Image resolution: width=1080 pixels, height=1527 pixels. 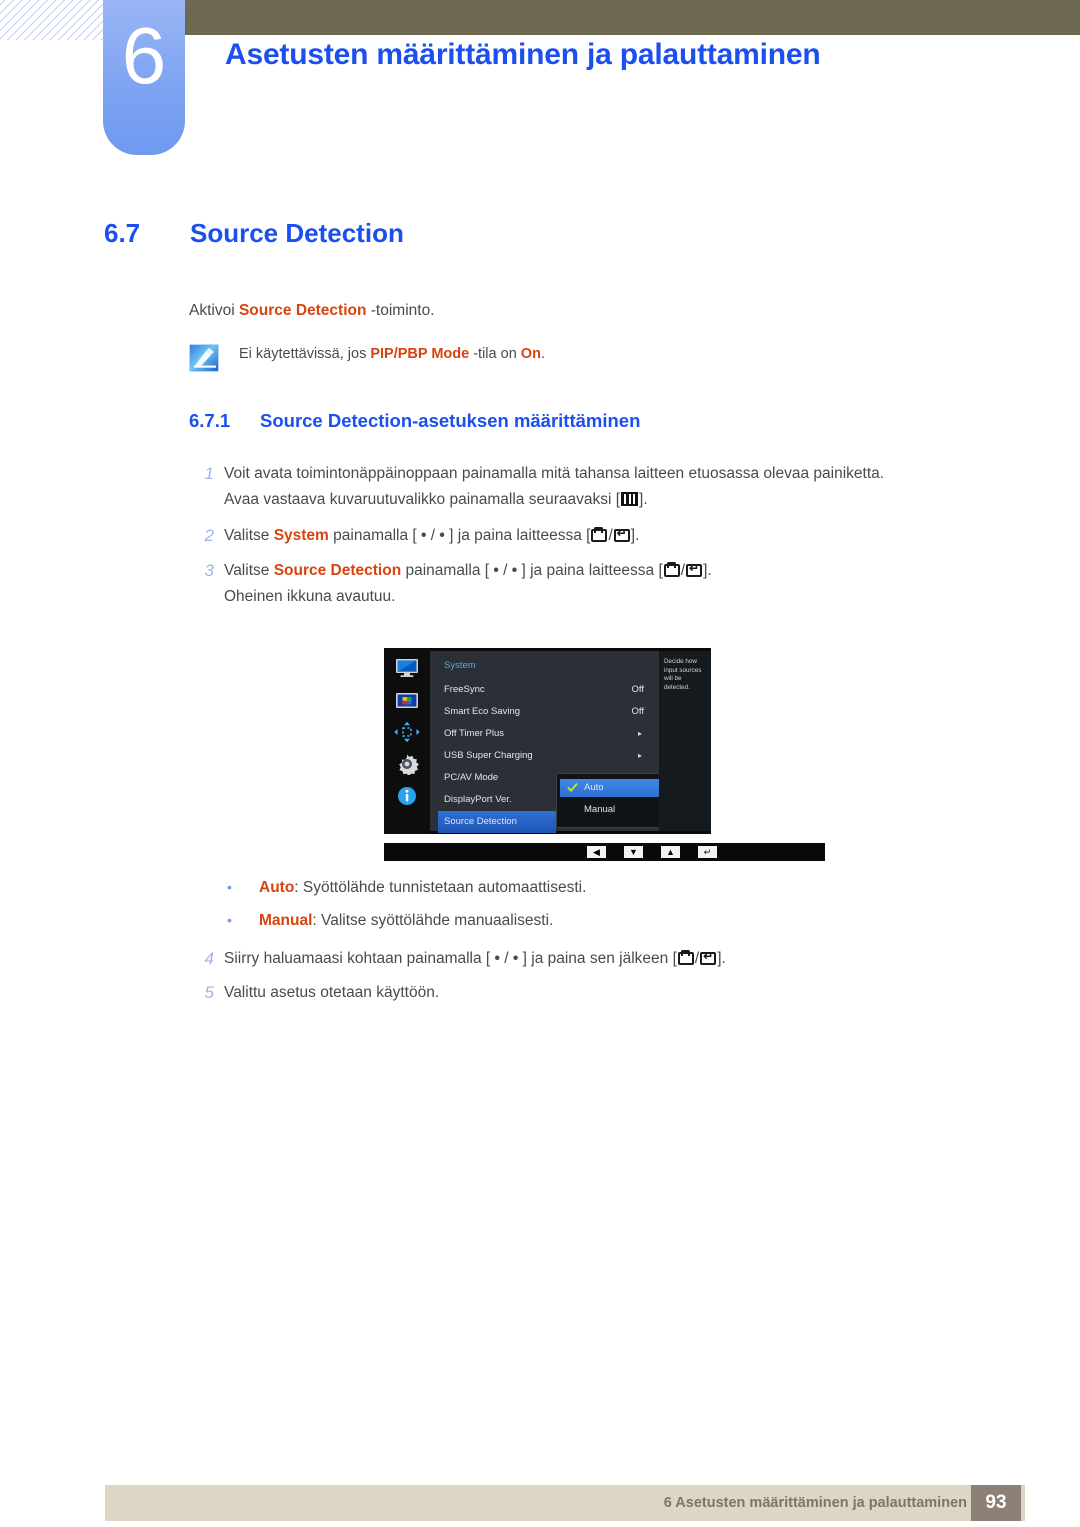 What do you see at coordinates (375, 535) in the screenshot?
I see `step-2-b: painamalla [` at bounding box center [375, 535].